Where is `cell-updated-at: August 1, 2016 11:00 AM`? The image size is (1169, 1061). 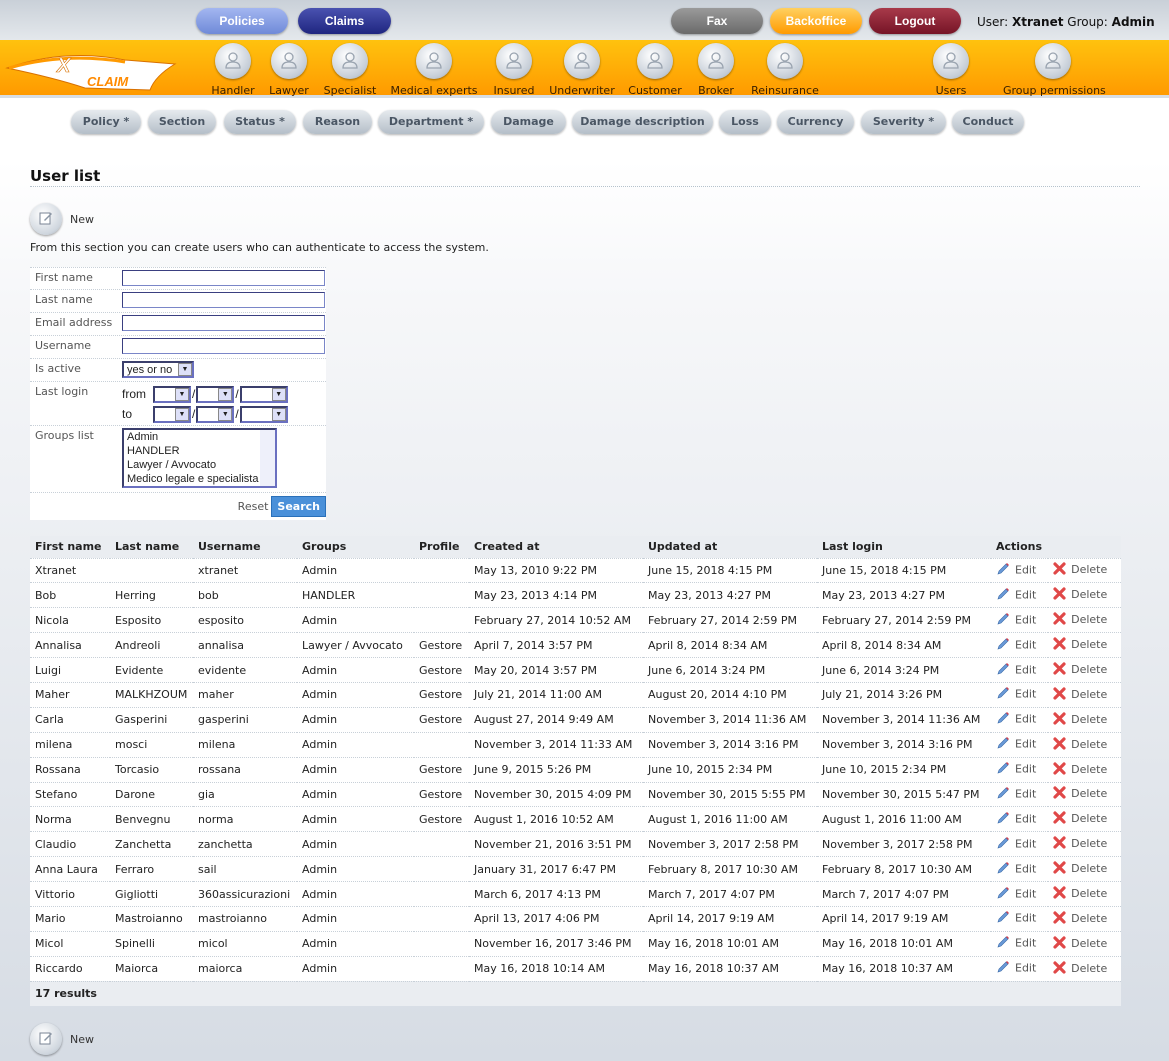
cell-updated-at: August 1, 2016 11:00 AM is located at coordinates (730, 819).